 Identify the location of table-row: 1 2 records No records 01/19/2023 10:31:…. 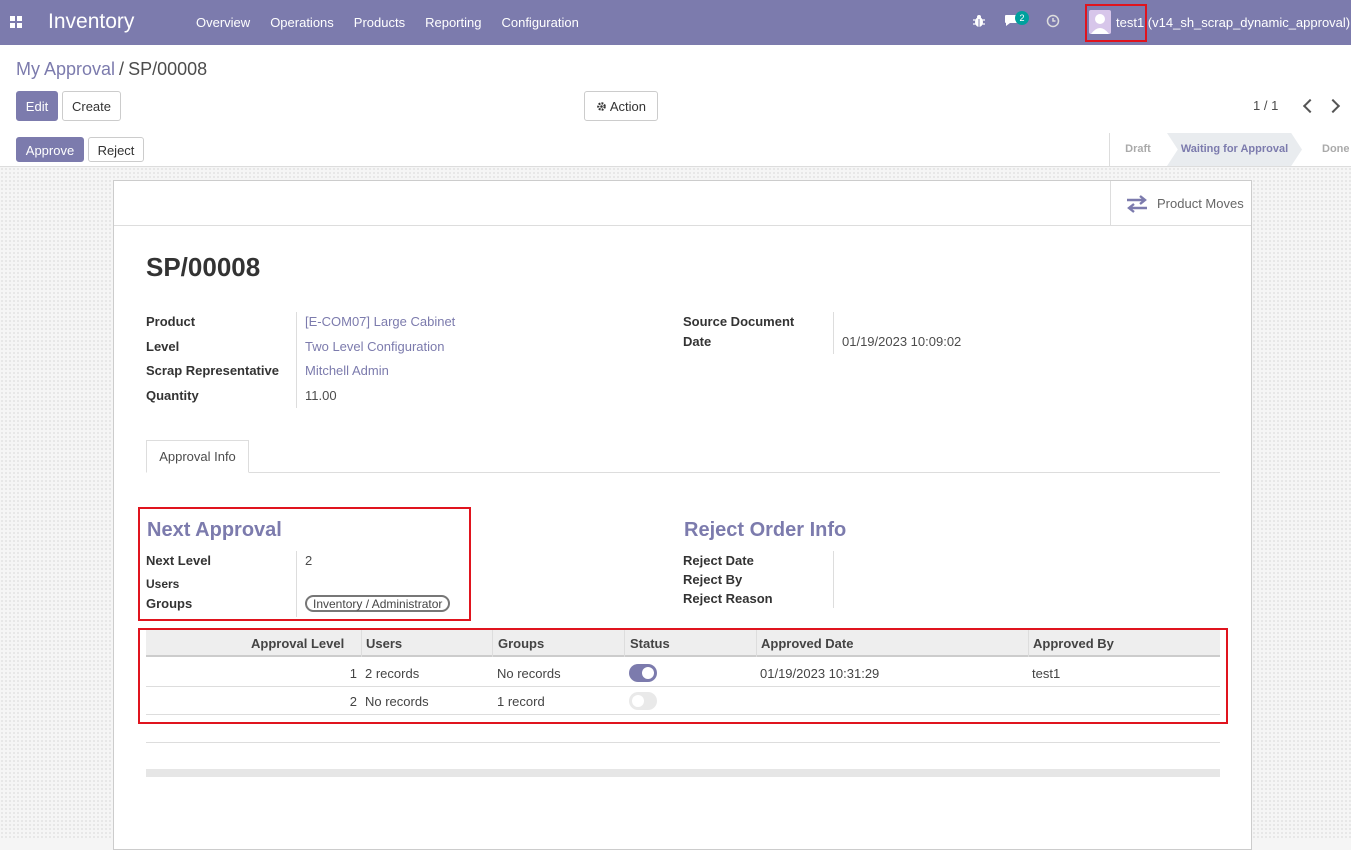
(683, 673).